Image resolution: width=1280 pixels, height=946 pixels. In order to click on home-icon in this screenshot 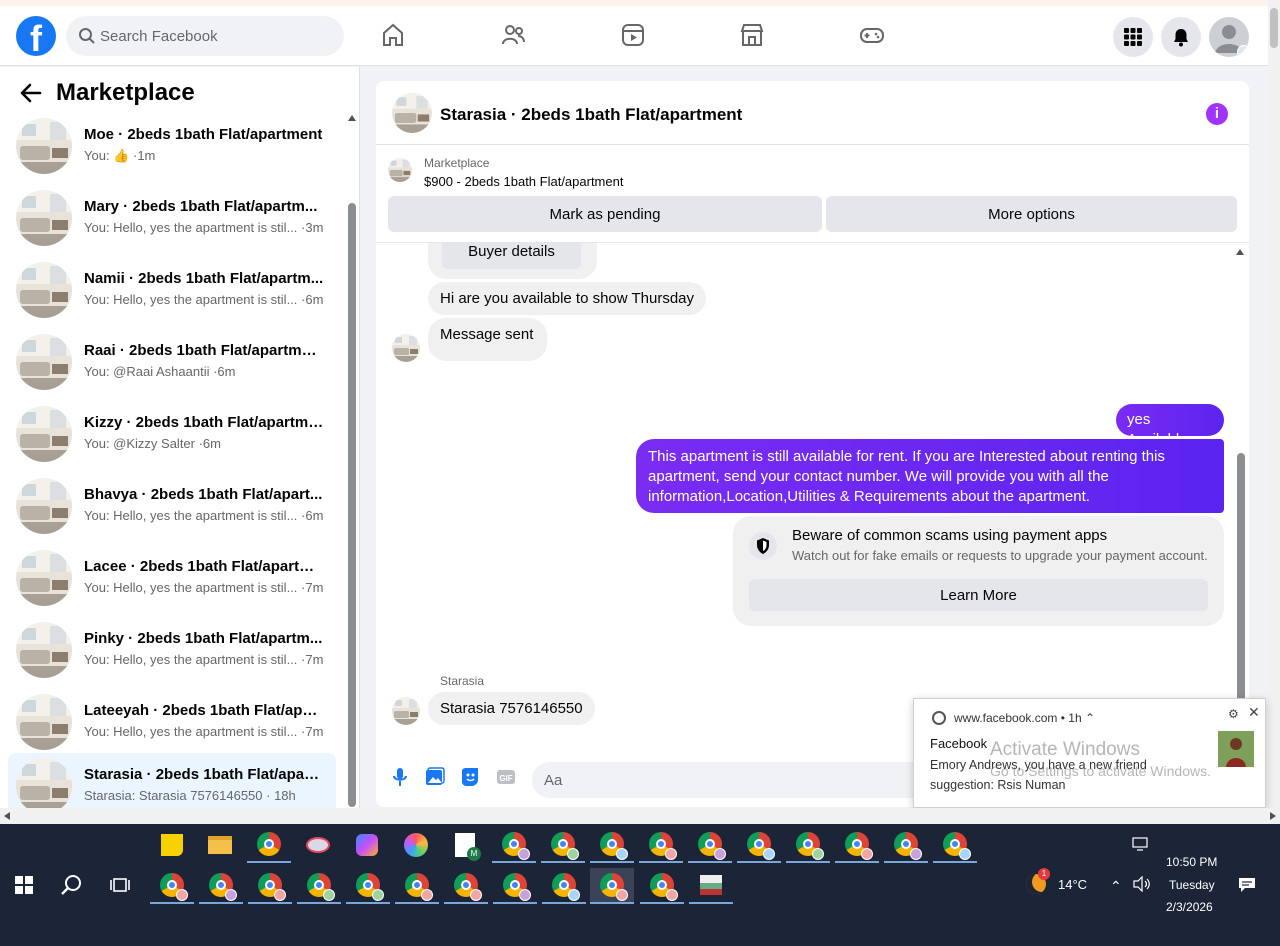, I will do `click(393, 35)`.